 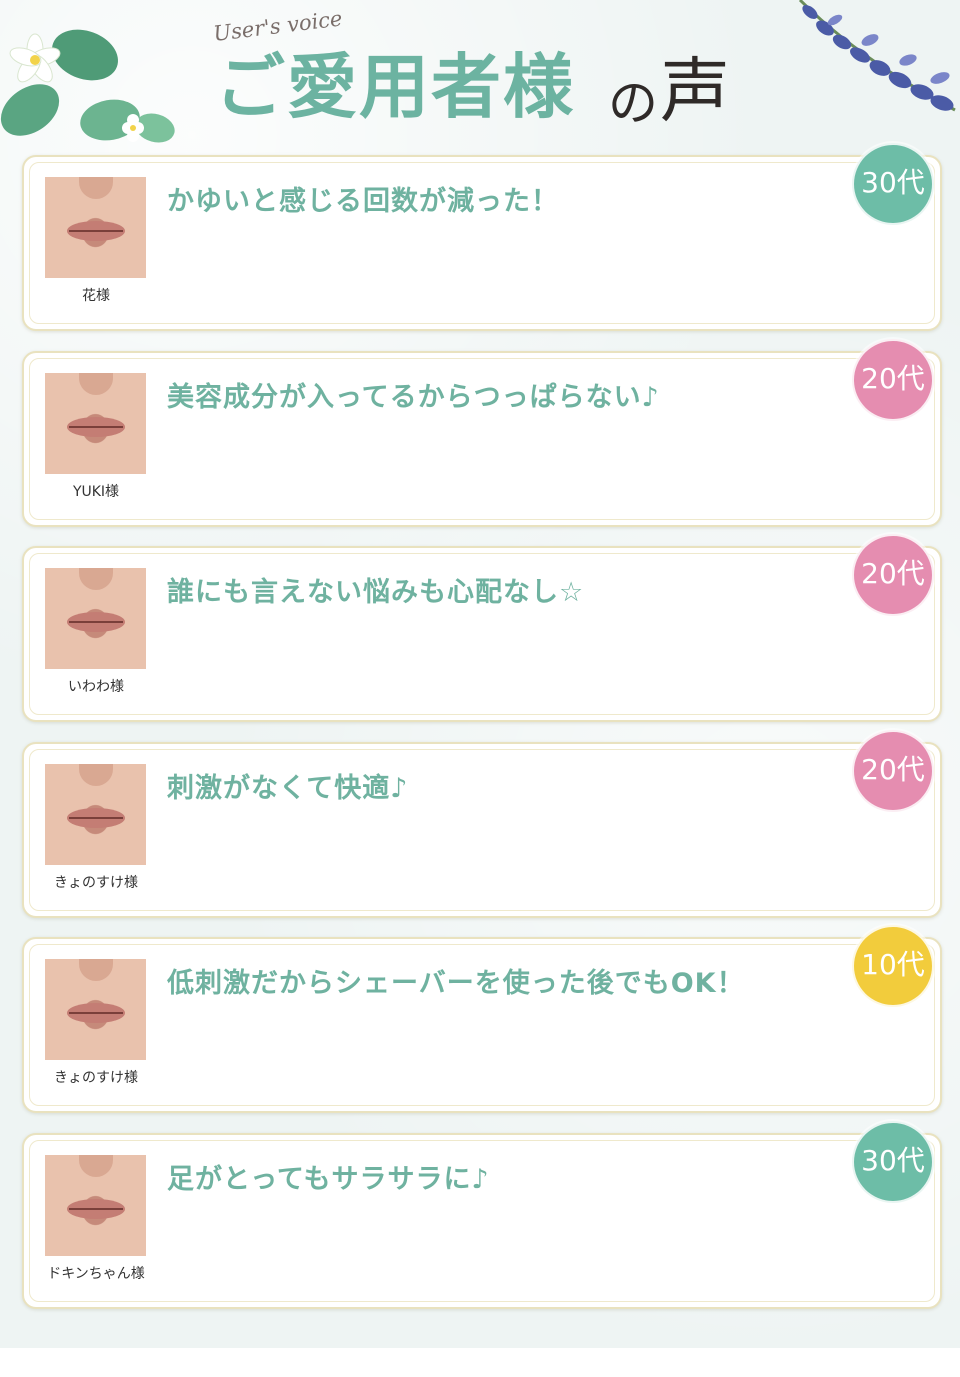 I want to click on review-card: 花様 かゆいと感じる回数が減った！ 30代, so click(x=482, y=237).